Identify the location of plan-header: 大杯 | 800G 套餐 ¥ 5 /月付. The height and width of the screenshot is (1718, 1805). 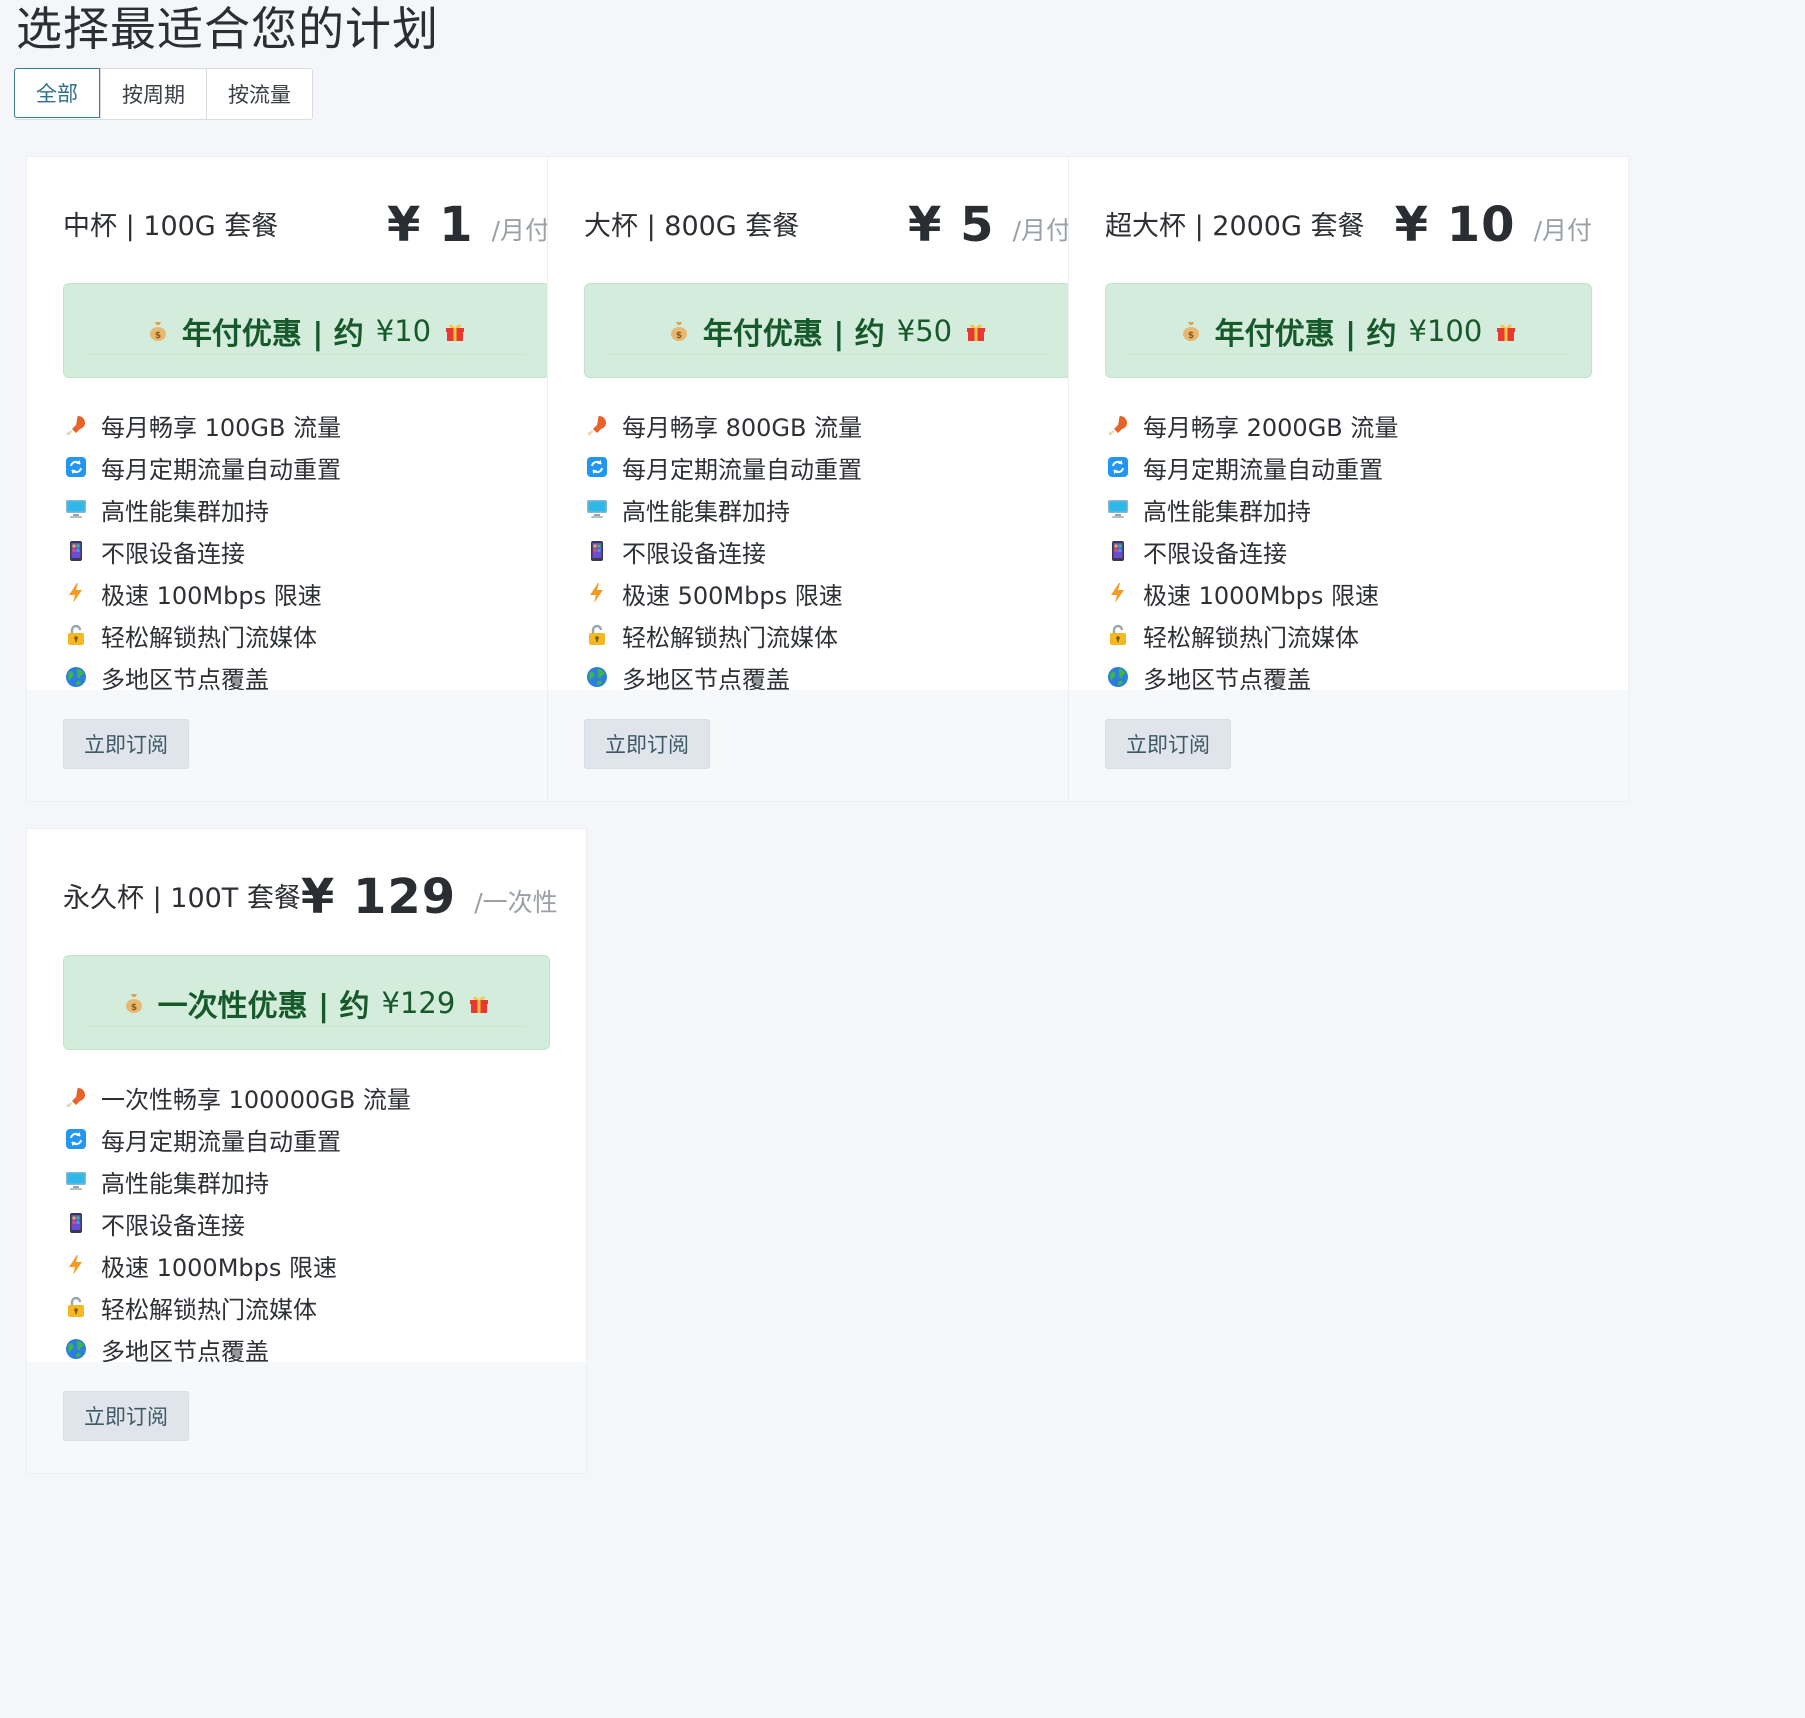
(827, 223).